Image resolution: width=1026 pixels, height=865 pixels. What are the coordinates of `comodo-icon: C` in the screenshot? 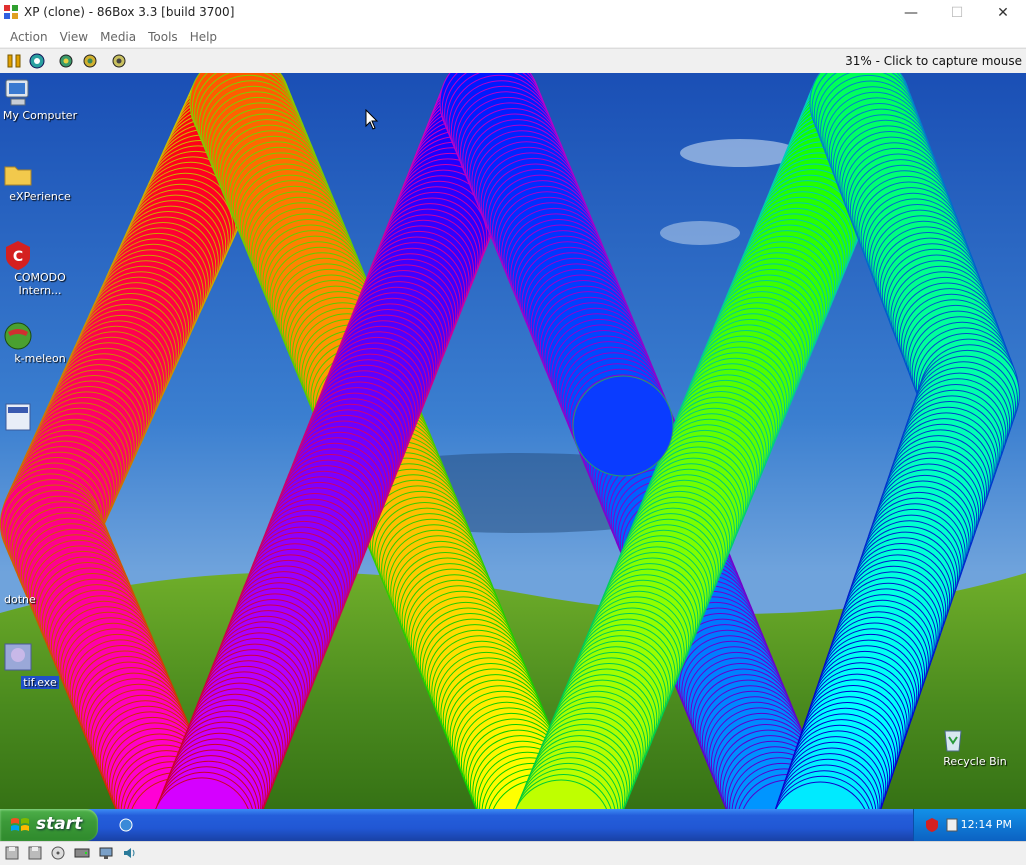 It's located at (18, 255).